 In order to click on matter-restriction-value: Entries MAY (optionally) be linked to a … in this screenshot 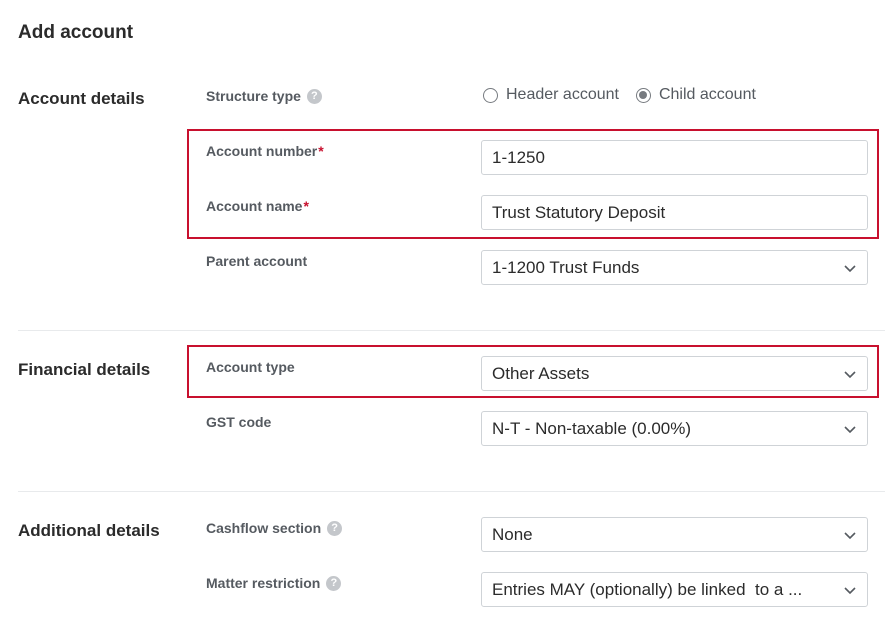, I will do `click(647, 589)`.